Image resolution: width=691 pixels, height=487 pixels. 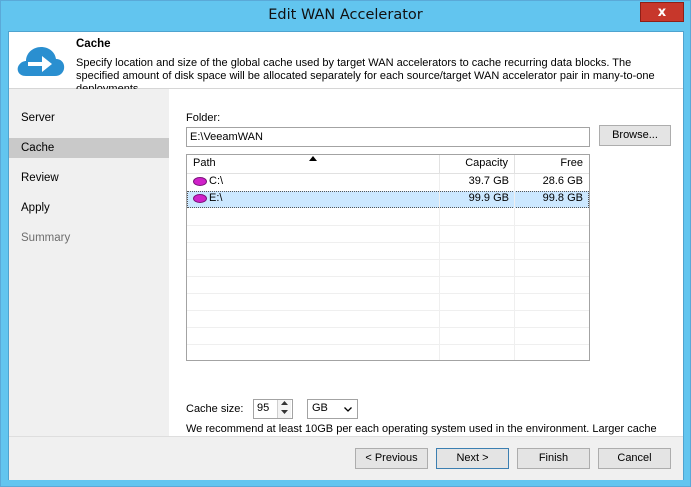 I want to click on step-apply: Apply, so click(x=89, y=208).